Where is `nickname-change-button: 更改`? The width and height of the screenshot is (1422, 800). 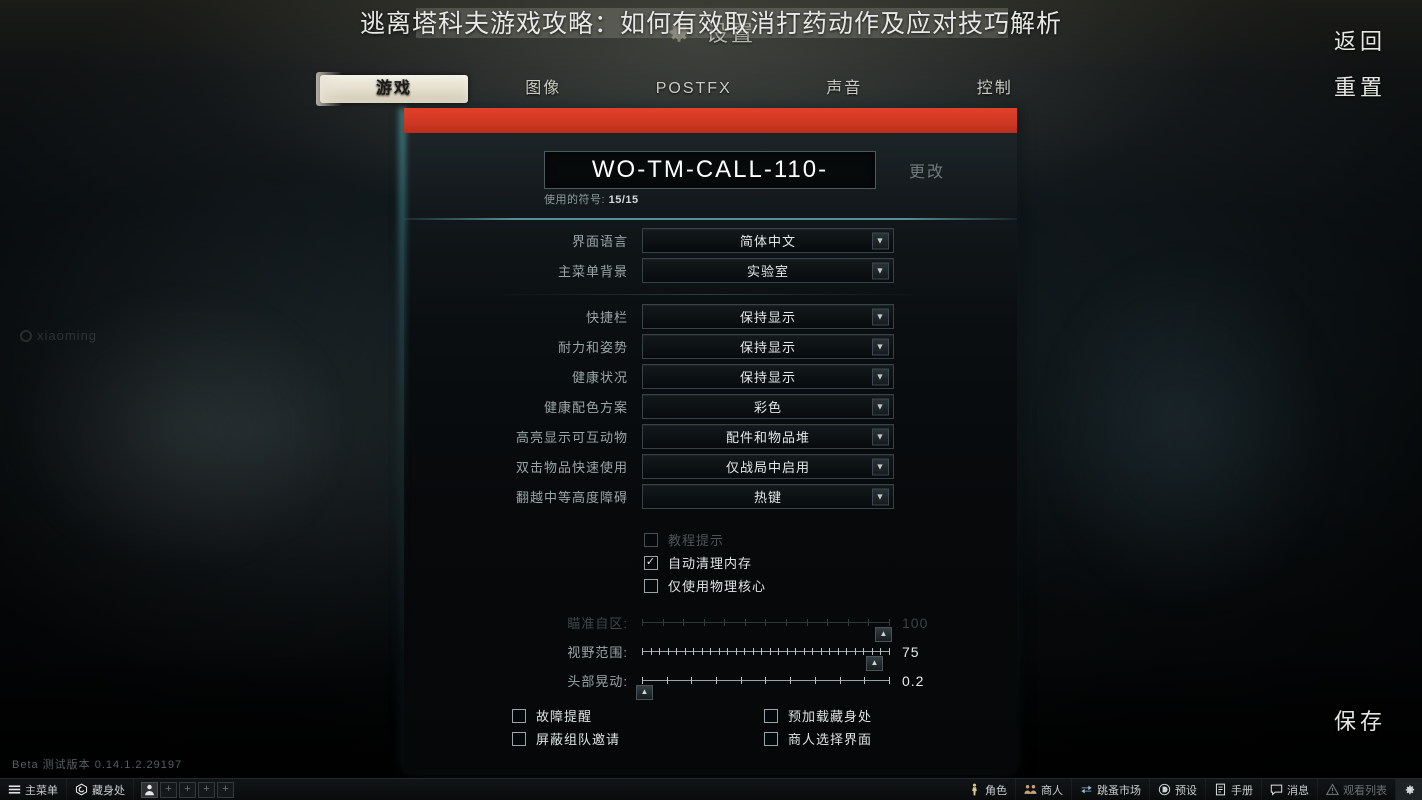 nickname-change-button: 更改 is located at coordinates (927, 170).